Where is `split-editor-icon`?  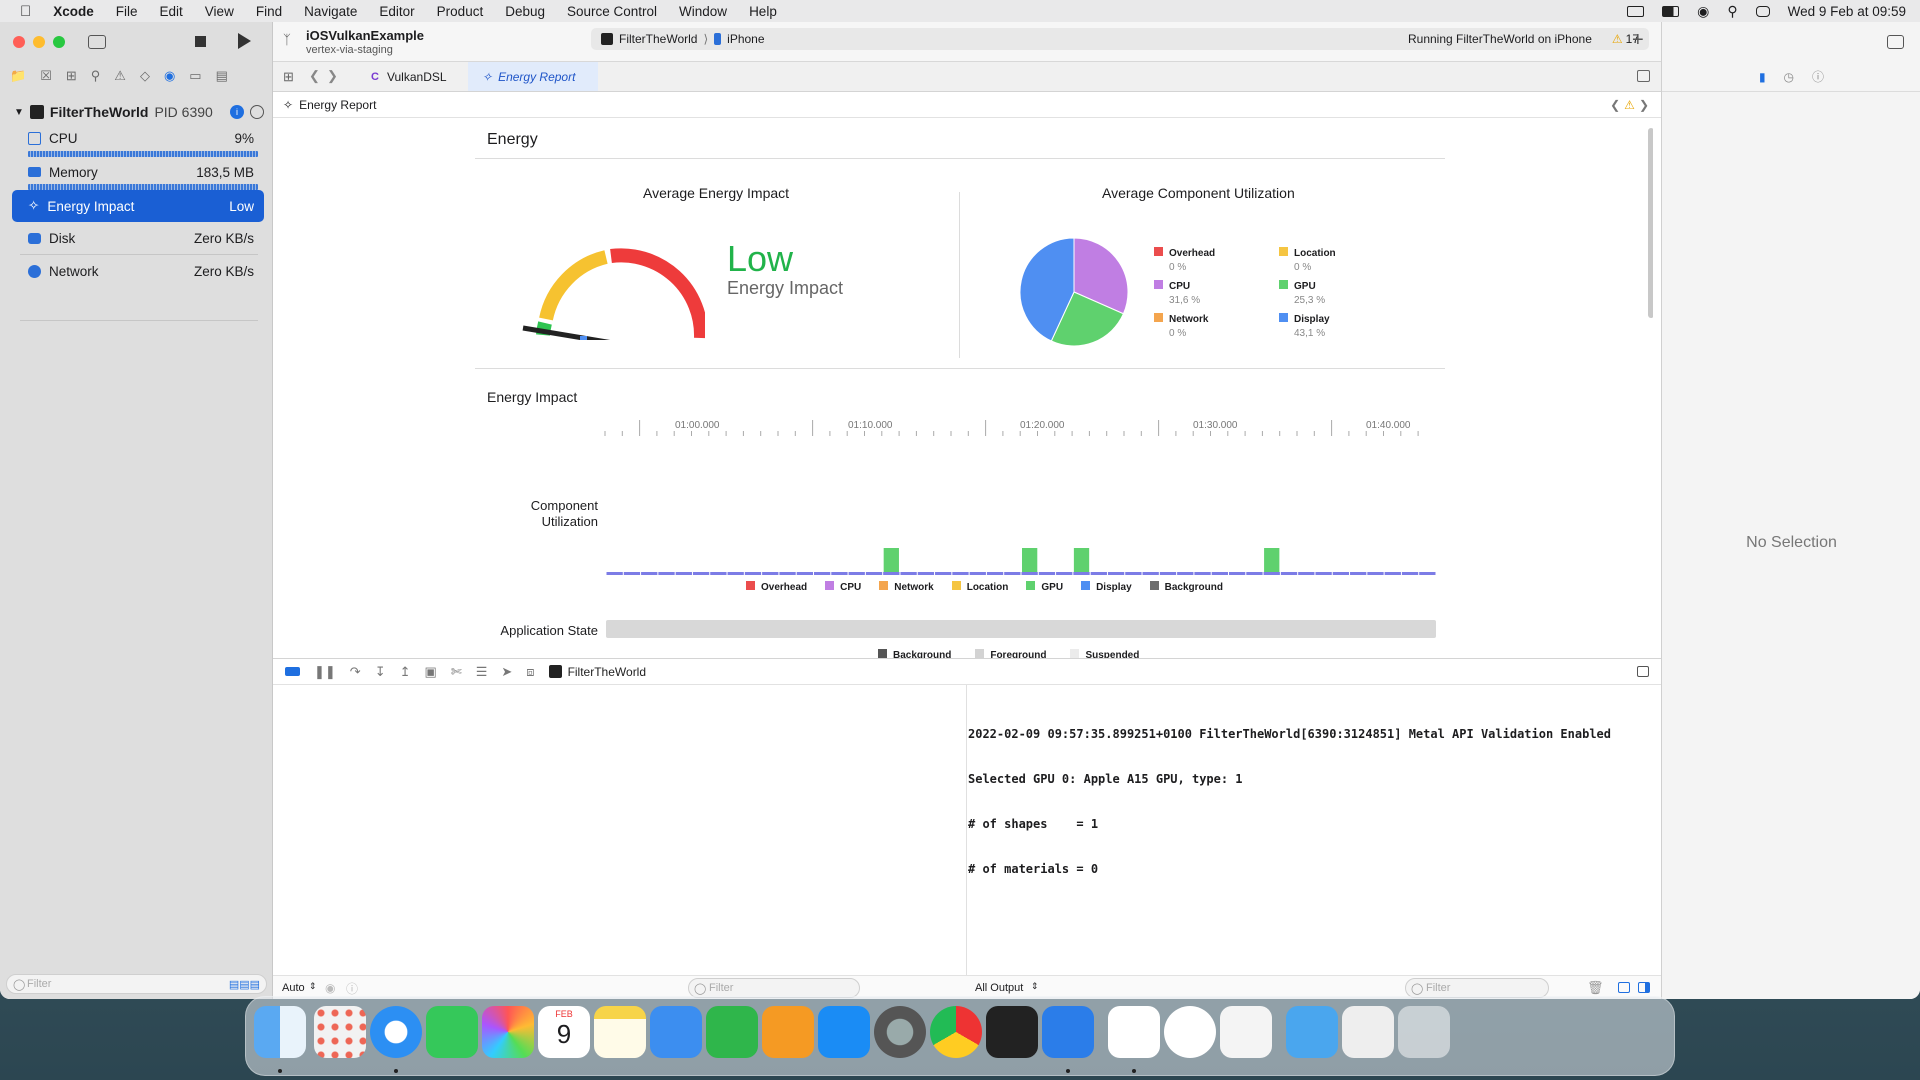 split-editor-icon is located at coordinates (1643, 76).